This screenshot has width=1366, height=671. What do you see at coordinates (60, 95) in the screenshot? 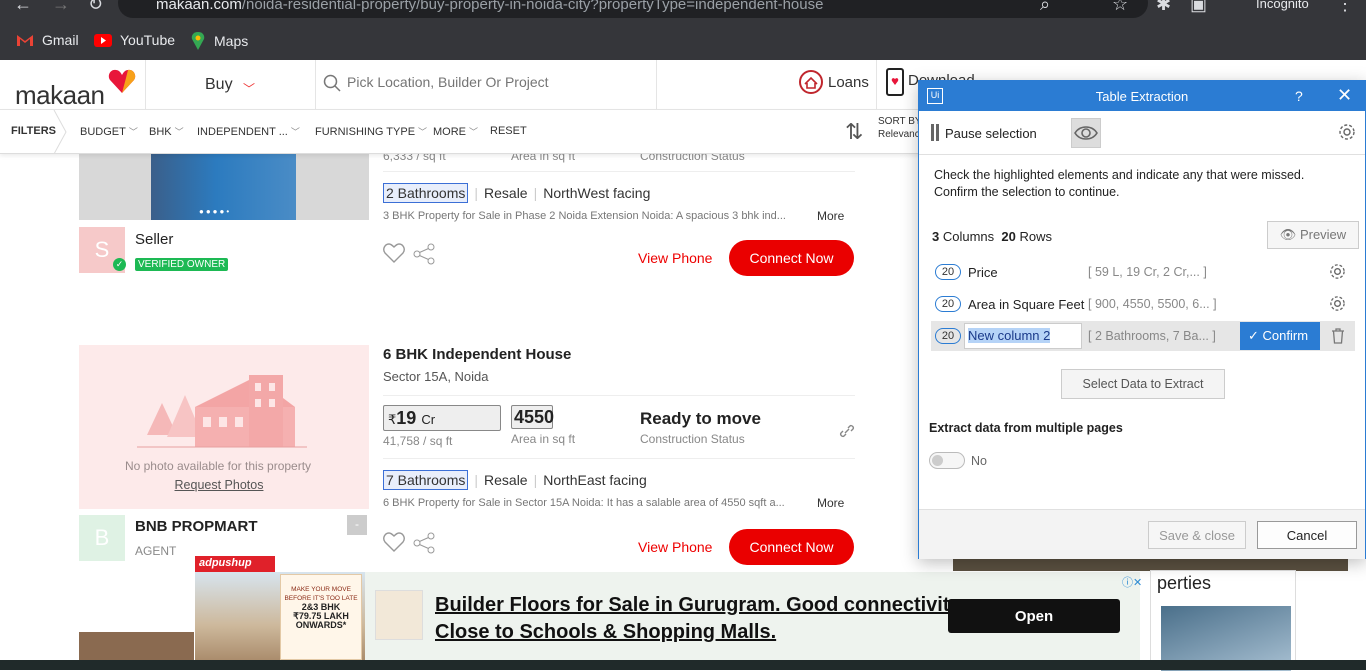
I see `makaan-logo: makaan` at bounding box center [60, 95].